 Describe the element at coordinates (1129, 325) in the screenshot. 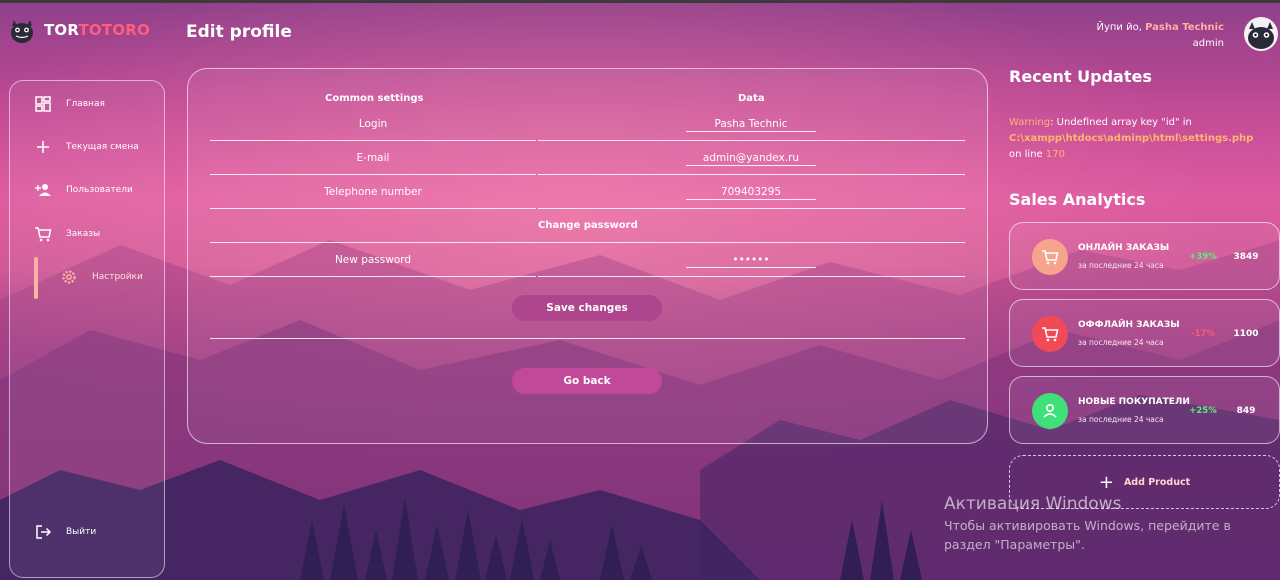

I see `stat-title: ОФФЛАЙН ЗАКАЗЫ` at that location.